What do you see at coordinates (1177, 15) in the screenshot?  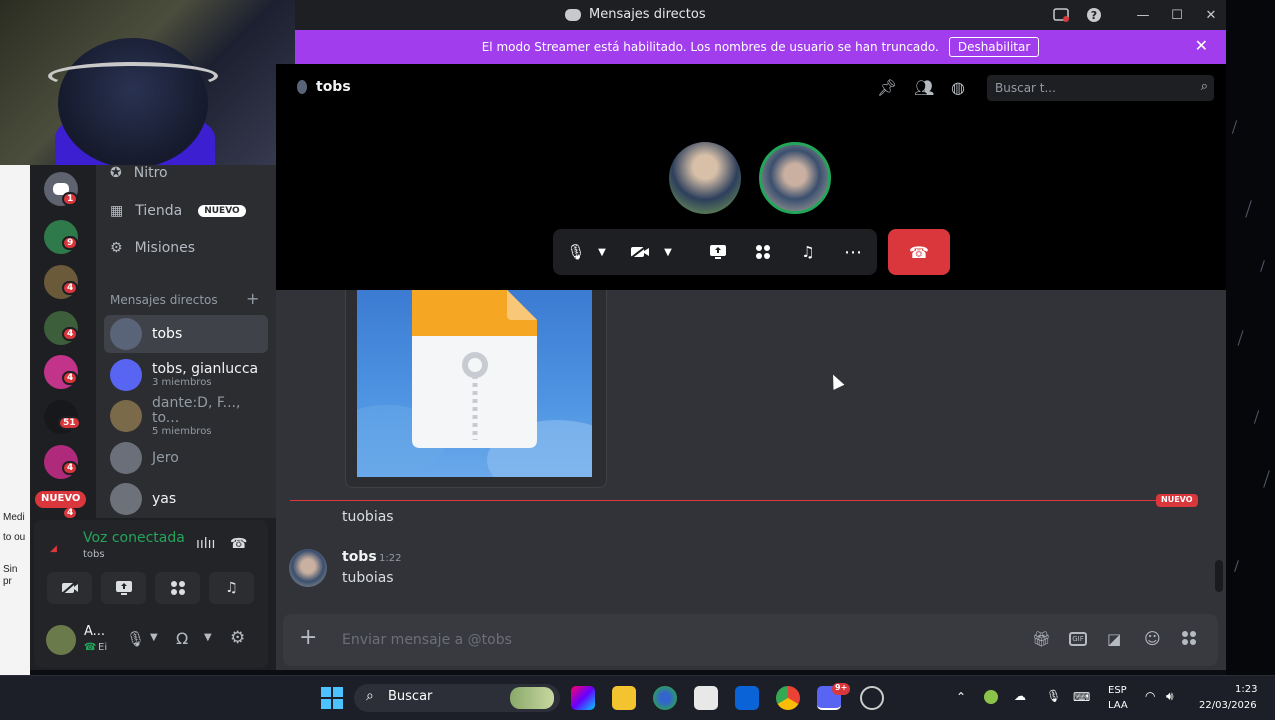 I see `maximize-icon: ☐` at bounding box center [1177, 15].